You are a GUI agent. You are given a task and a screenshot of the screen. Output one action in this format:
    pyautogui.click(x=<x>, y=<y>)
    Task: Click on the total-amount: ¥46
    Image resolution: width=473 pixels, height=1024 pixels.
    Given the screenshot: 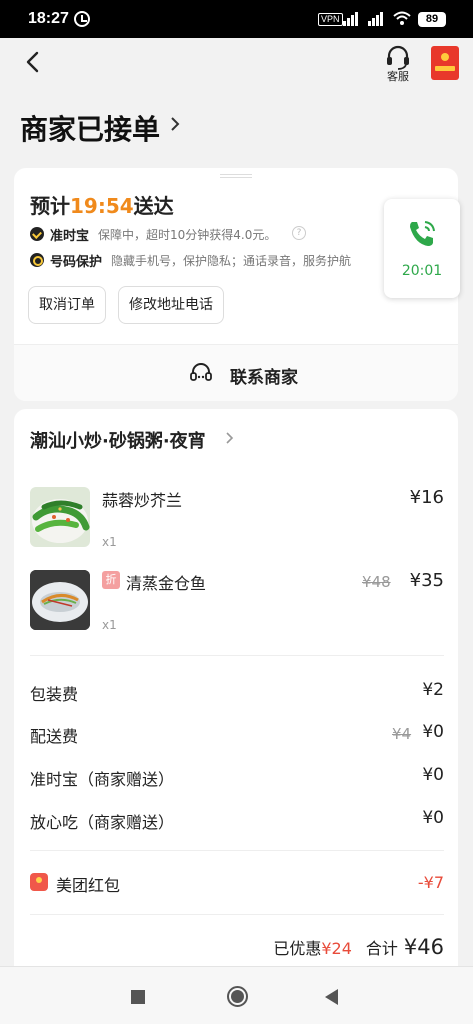 What is the action you would take?
    pyautogui.click(x=423, y=947)
    